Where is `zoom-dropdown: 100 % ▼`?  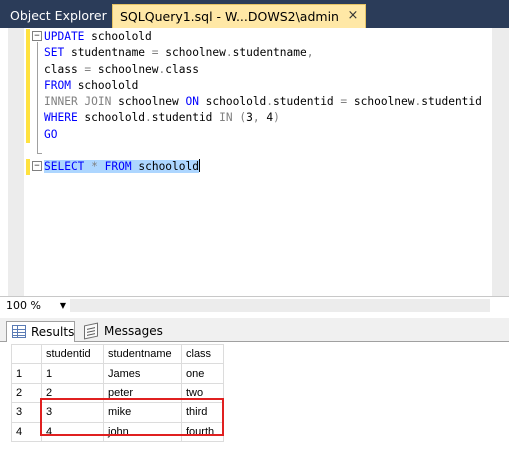
zoom-dropdown: 100 % ▼ is located at coordinates (36, 305).